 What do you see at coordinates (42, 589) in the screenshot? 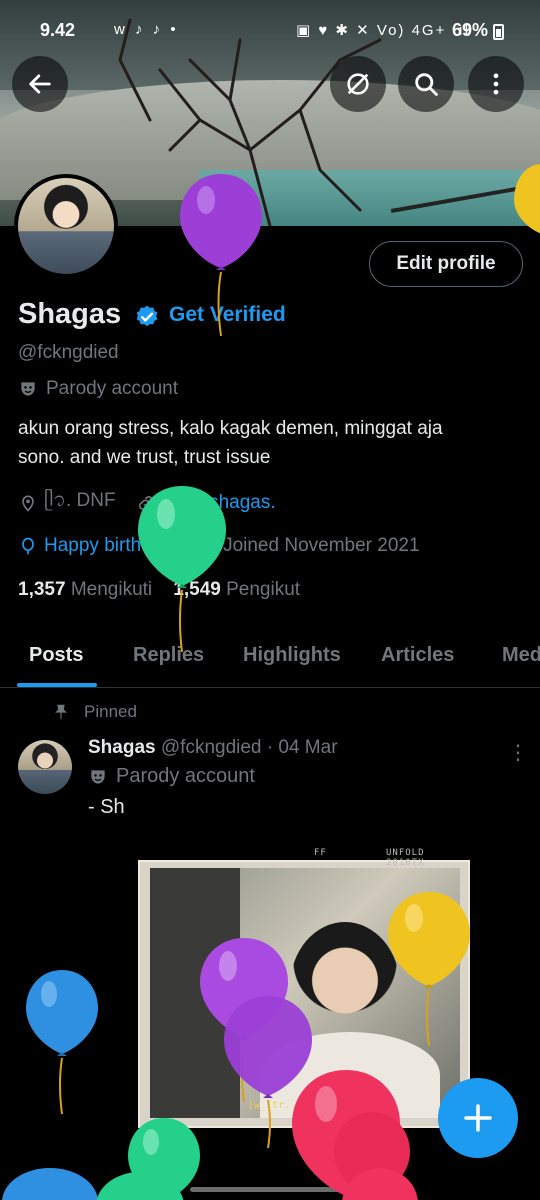
I see `following-count: 1,357` at bounding box center [42, 589].